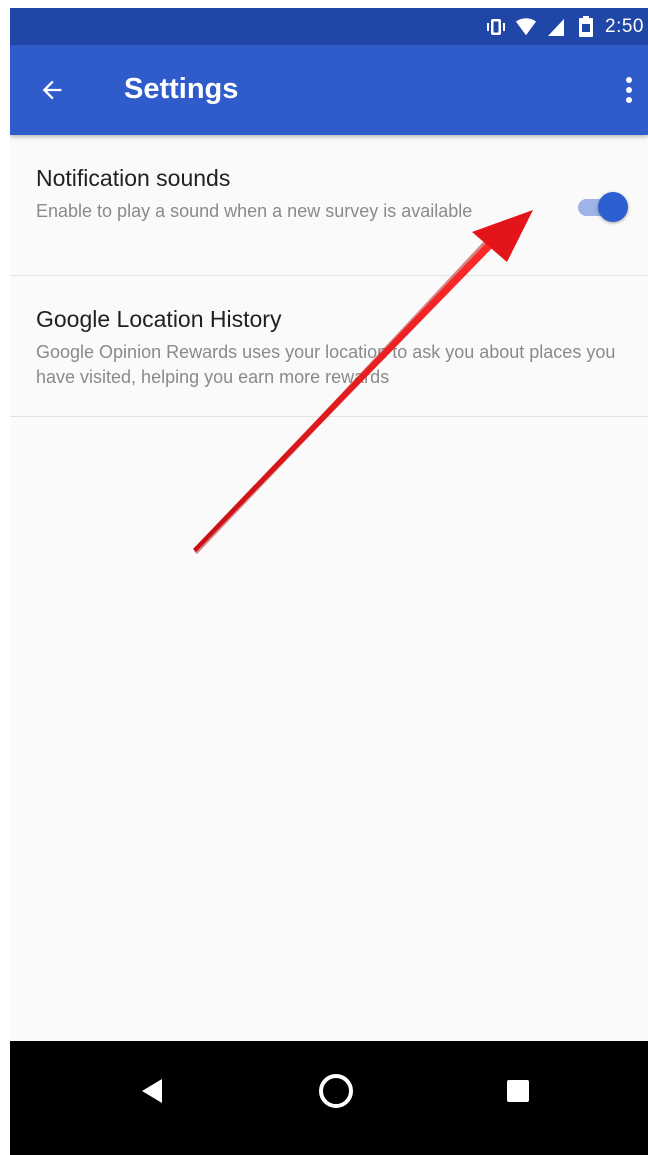 Image resolution: width=648 pixels, height=1155 pixels. I want to click on notification-sounds-toggle, so click(604, 207).